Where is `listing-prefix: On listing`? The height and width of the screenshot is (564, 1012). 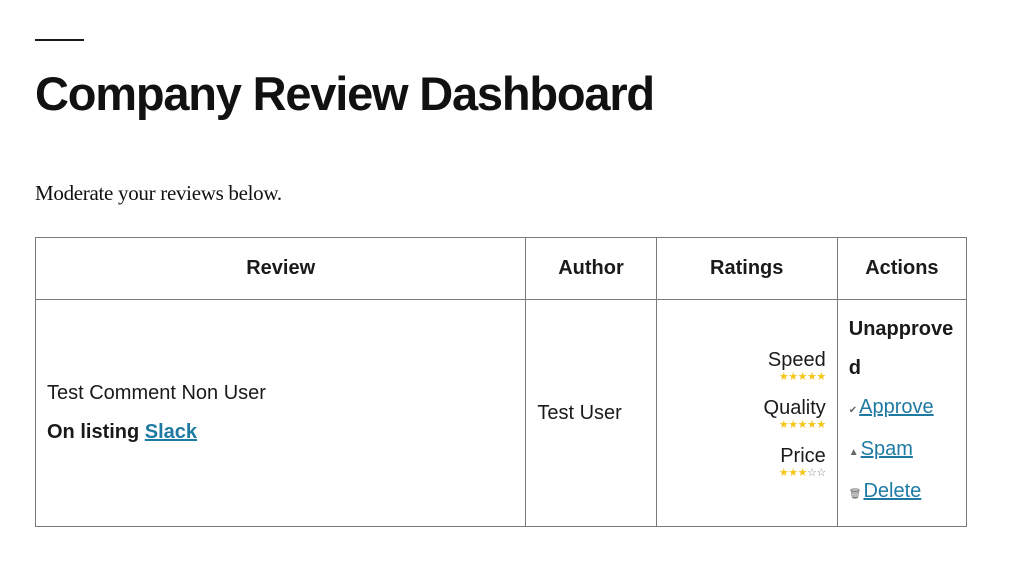
listing-prefix: On listing is located at coordinates (93, 432).